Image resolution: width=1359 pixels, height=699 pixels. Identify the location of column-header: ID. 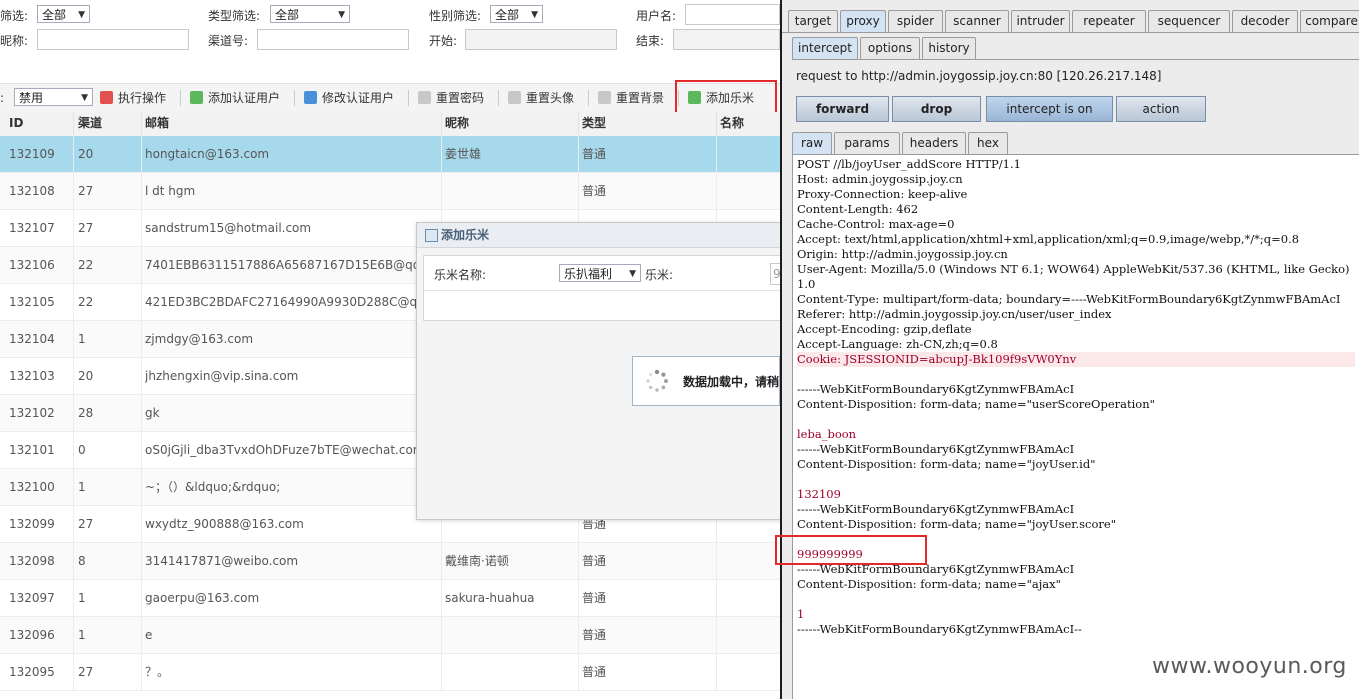
(16, 124).